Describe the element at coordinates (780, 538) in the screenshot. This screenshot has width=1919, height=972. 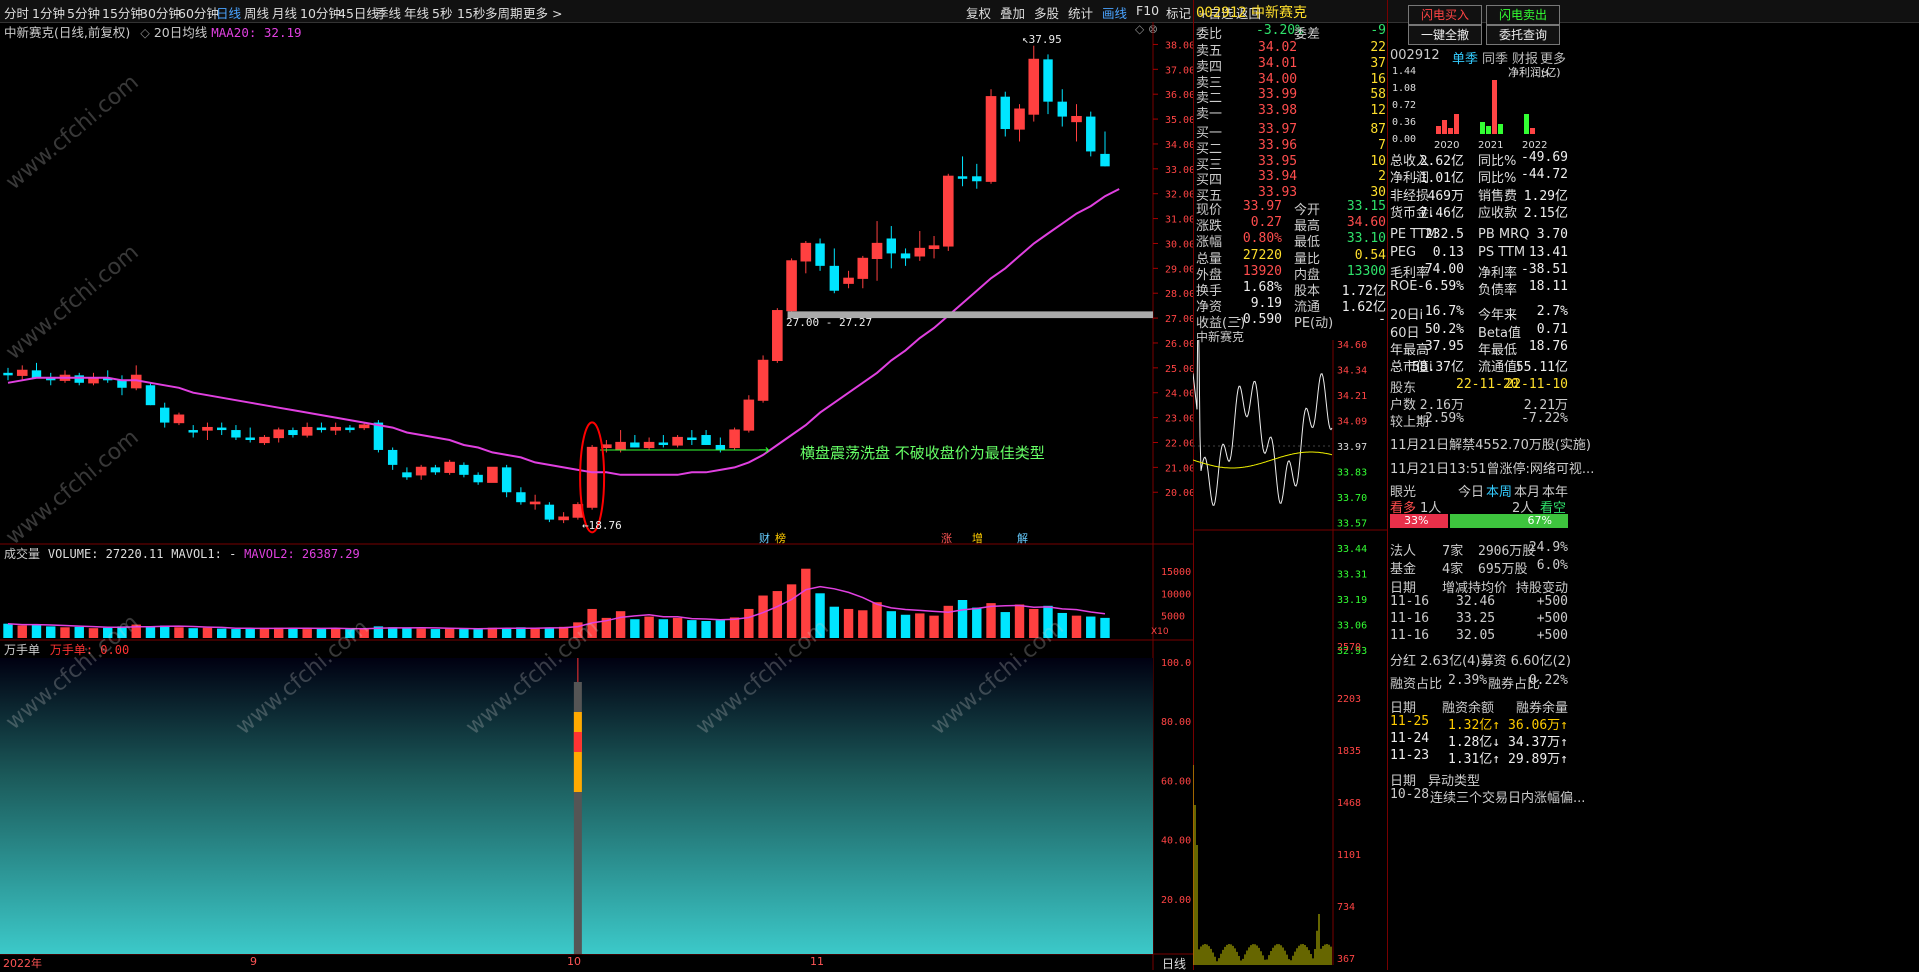
I see `marker-bang: 榜` at that location.